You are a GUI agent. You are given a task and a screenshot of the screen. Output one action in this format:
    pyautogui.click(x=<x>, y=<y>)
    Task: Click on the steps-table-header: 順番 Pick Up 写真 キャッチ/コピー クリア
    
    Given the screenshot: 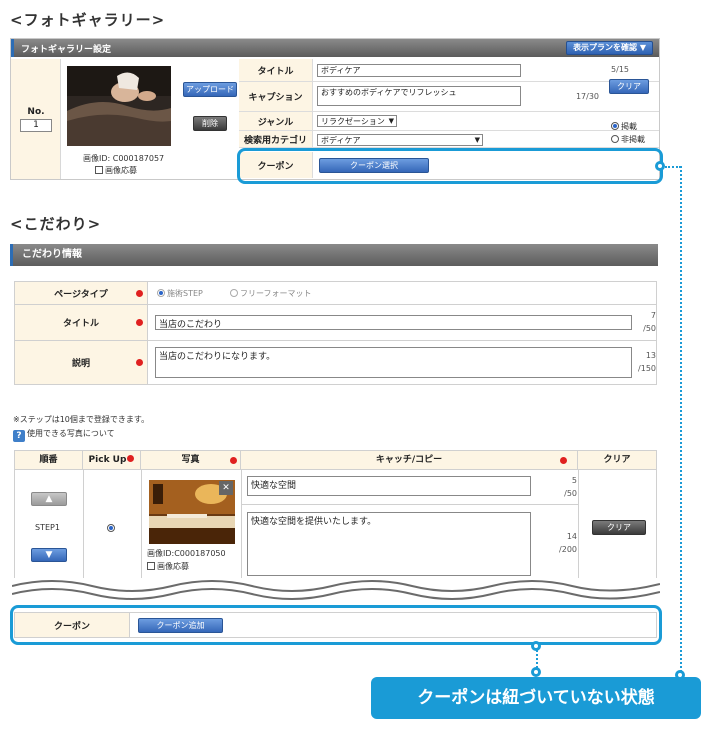 What is the action you would take?
    pyautogui.click(x=335, y=460)
    